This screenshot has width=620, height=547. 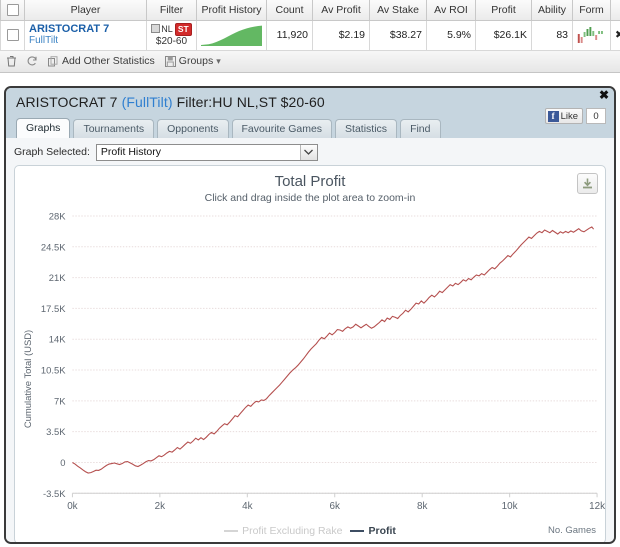 What do you see at coordinates (43, 128) in the screenshot?
I see `tab-graphs: Graphs` at bounding box center [43, 128].